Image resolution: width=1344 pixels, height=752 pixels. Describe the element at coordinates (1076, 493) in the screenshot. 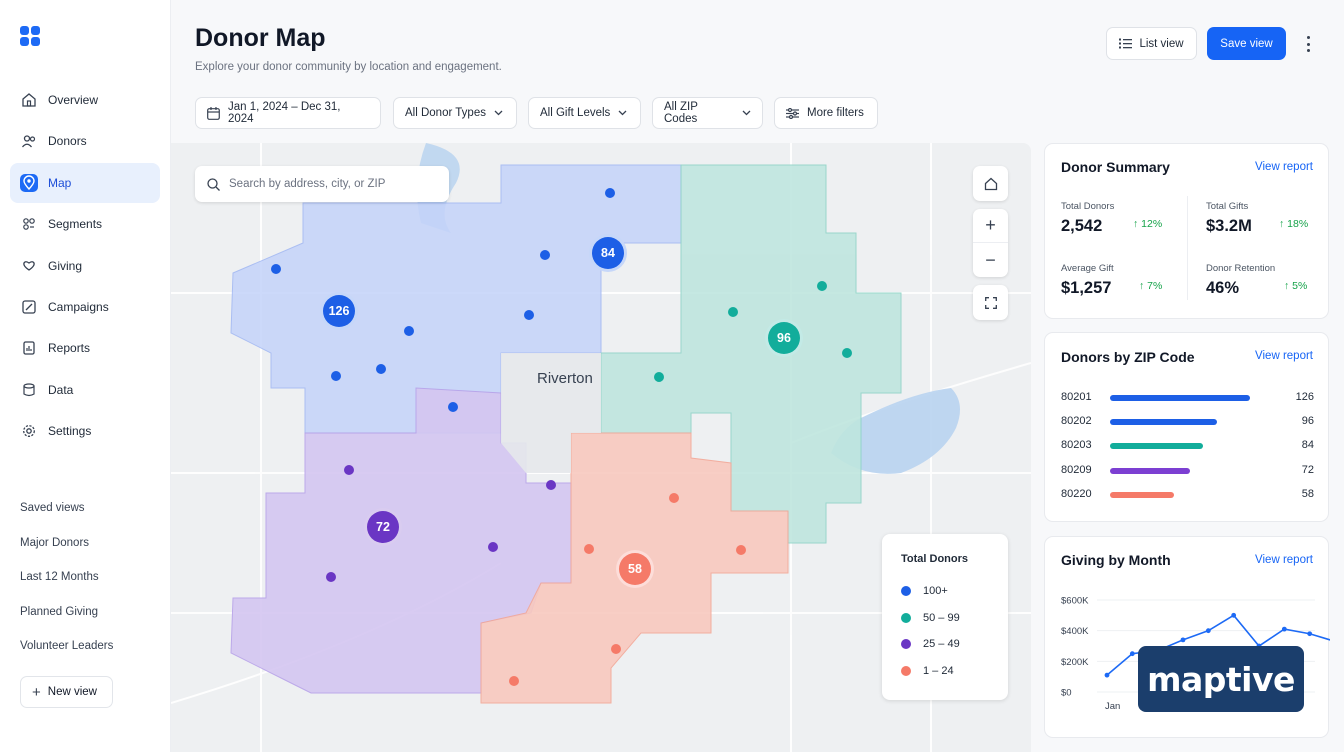

I see `zip-code-label: 80220` at that location.